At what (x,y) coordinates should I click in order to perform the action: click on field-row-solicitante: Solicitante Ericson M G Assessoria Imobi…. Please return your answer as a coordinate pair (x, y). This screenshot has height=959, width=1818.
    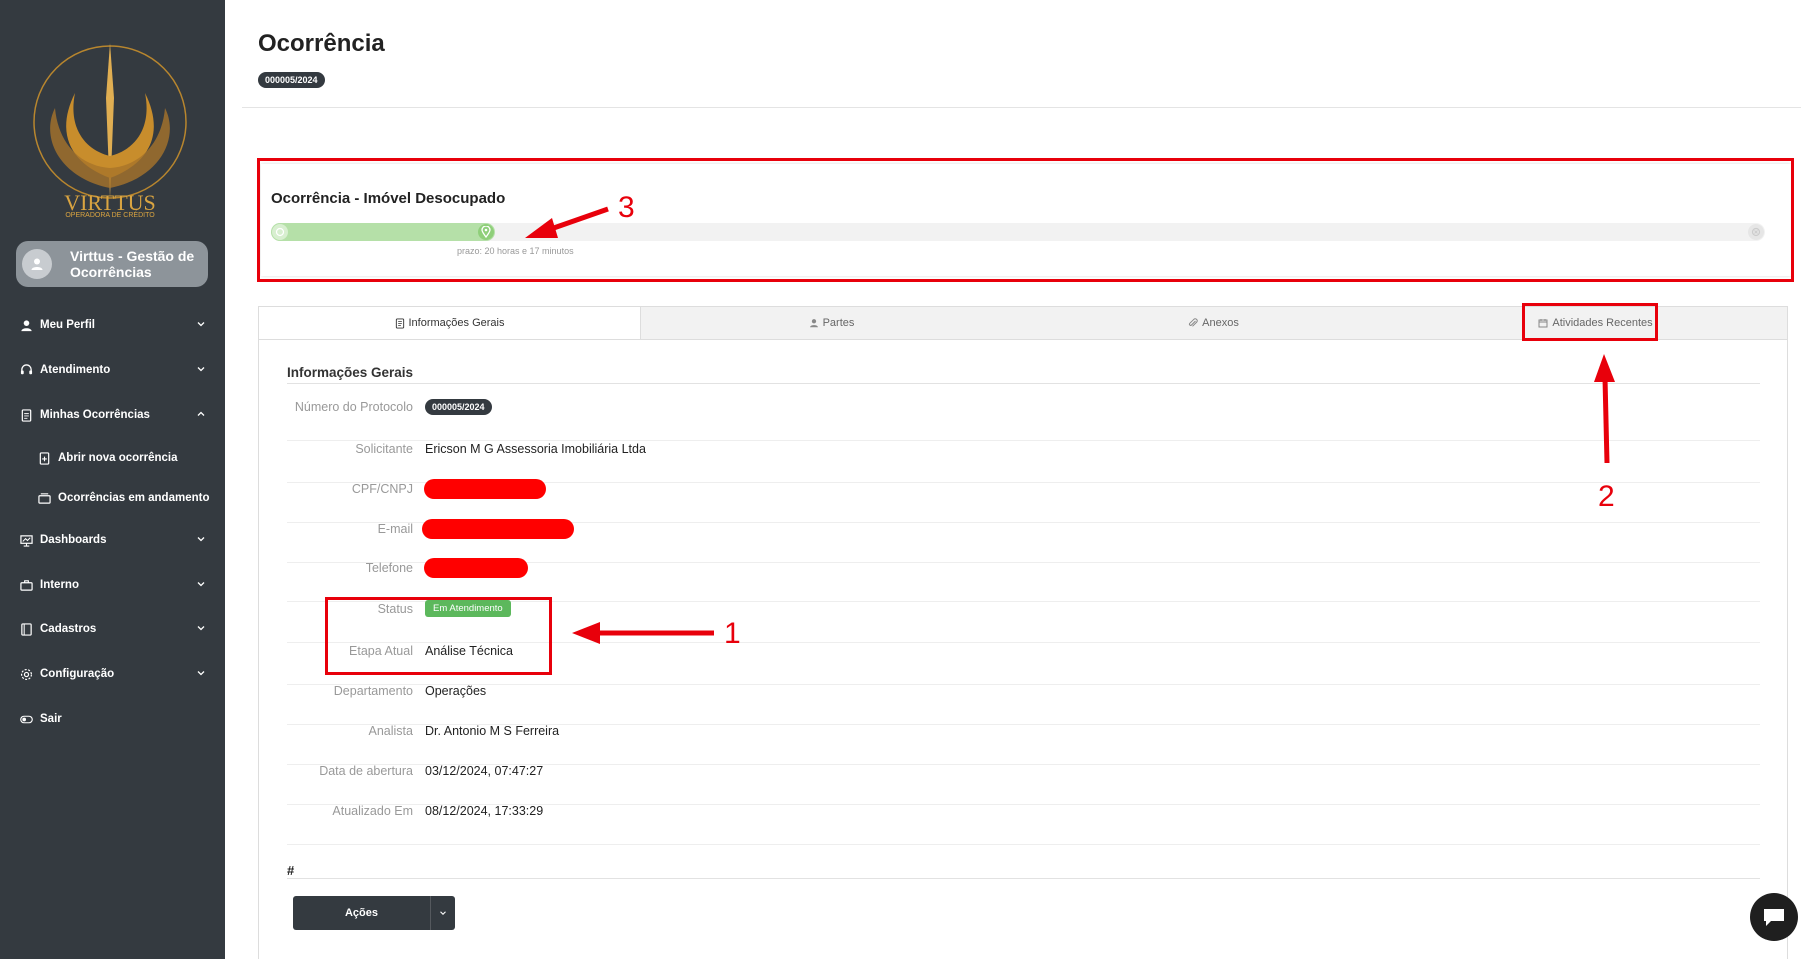
    Looking at the image, I should click on (1023, 462).